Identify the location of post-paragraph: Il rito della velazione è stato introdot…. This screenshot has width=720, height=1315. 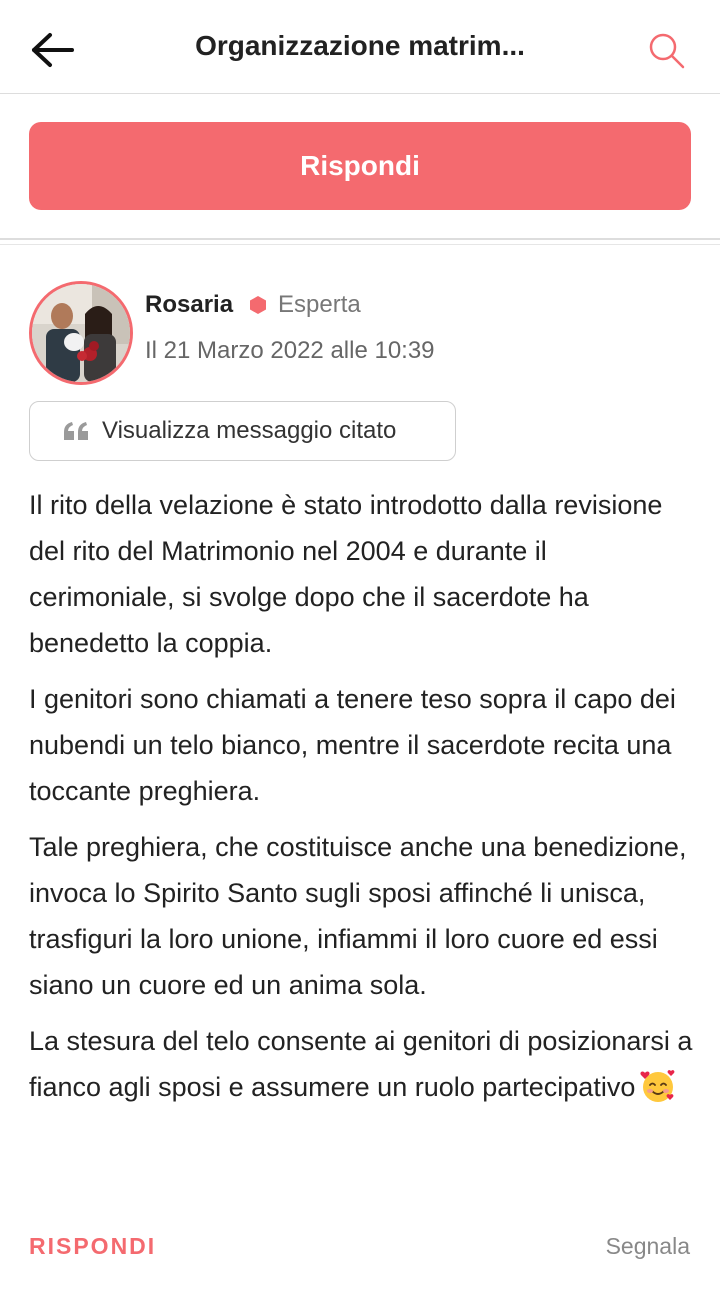
(346, 574).